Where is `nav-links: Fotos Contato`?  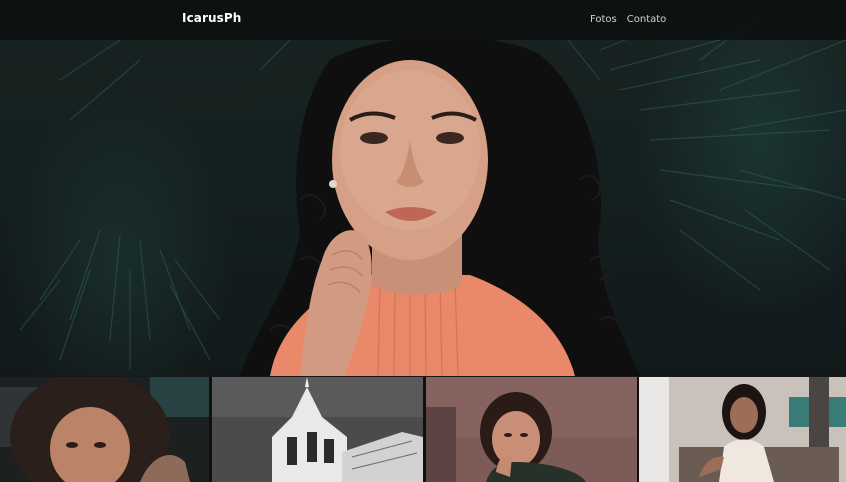 nav-links: Fotos Contato is located at coordinates (628, 19).